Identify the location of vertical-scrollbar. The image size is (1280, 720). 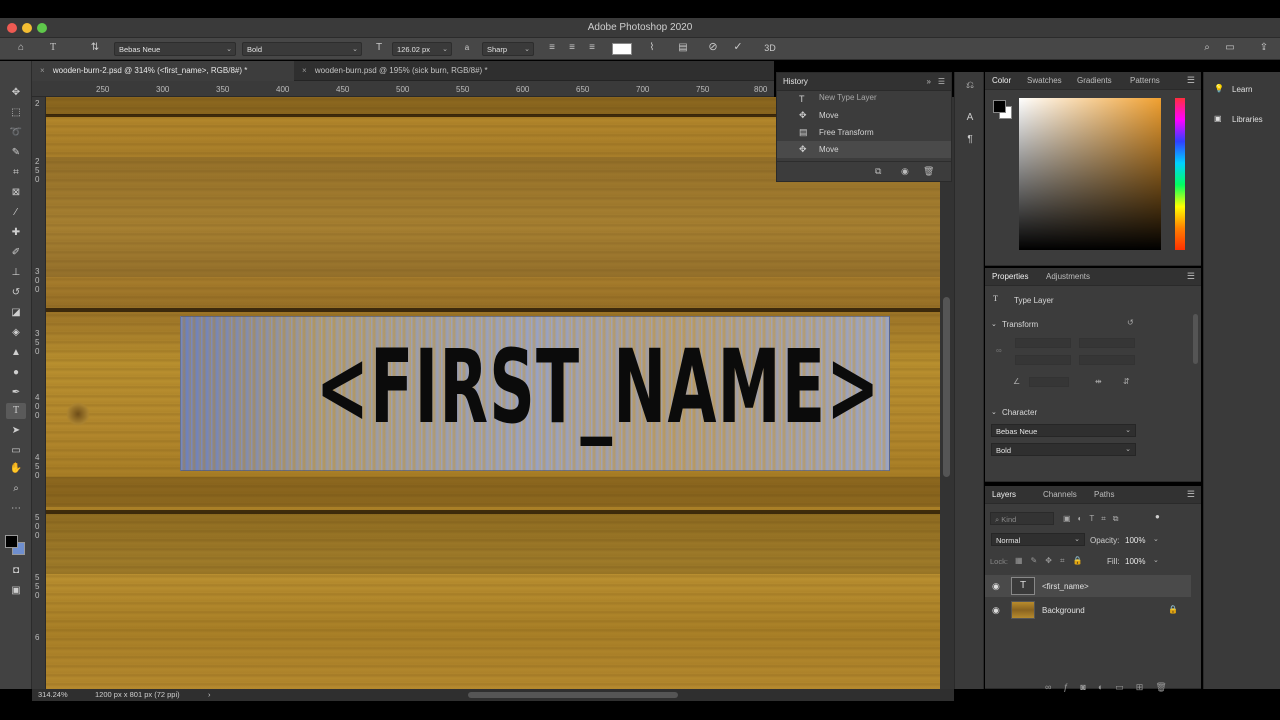
(947, 393).